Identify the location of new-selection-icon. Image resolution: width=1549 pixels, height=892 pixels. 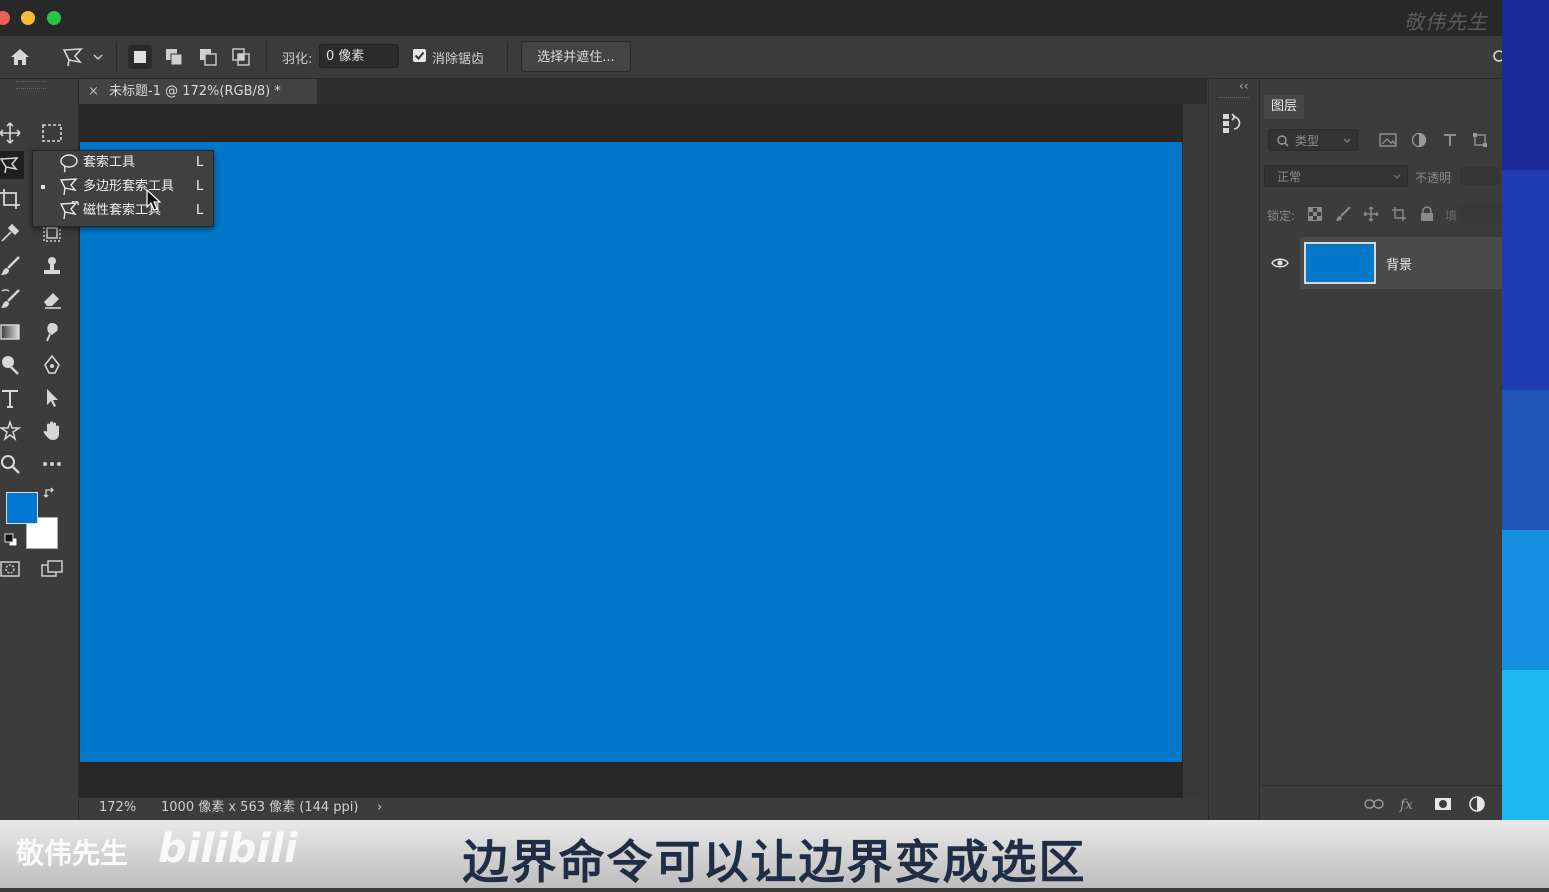
(140, 57).